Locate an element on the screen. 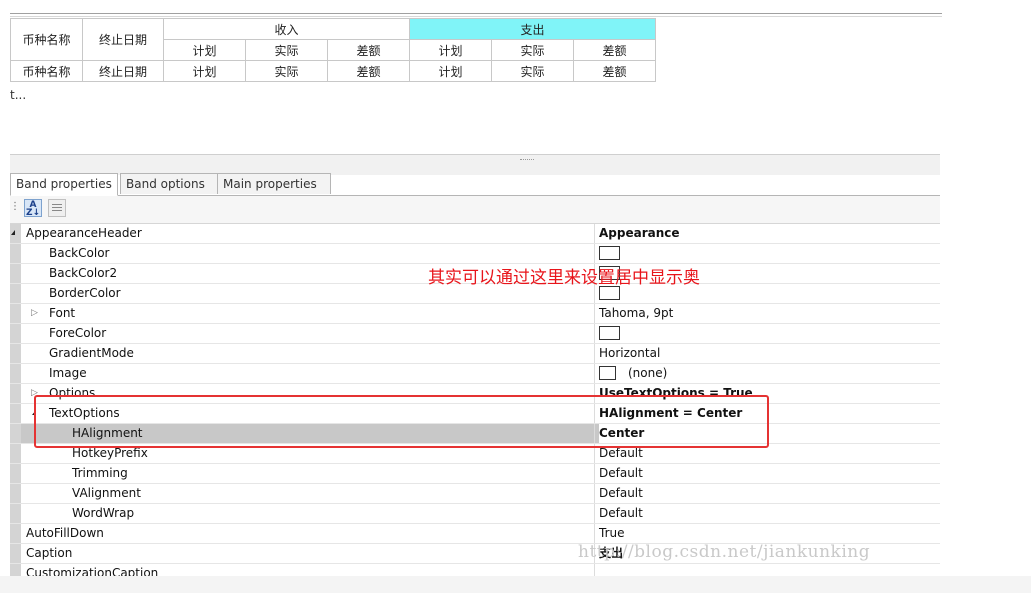  property-row-image: Image (none) is located at coordinates (475, 374).